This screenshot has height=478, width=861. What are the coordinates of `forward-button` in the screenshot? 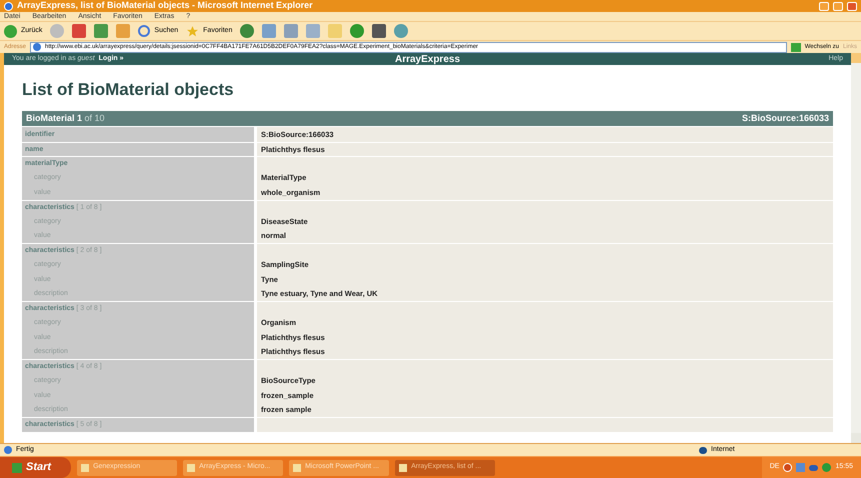 It's located at (57, 31).